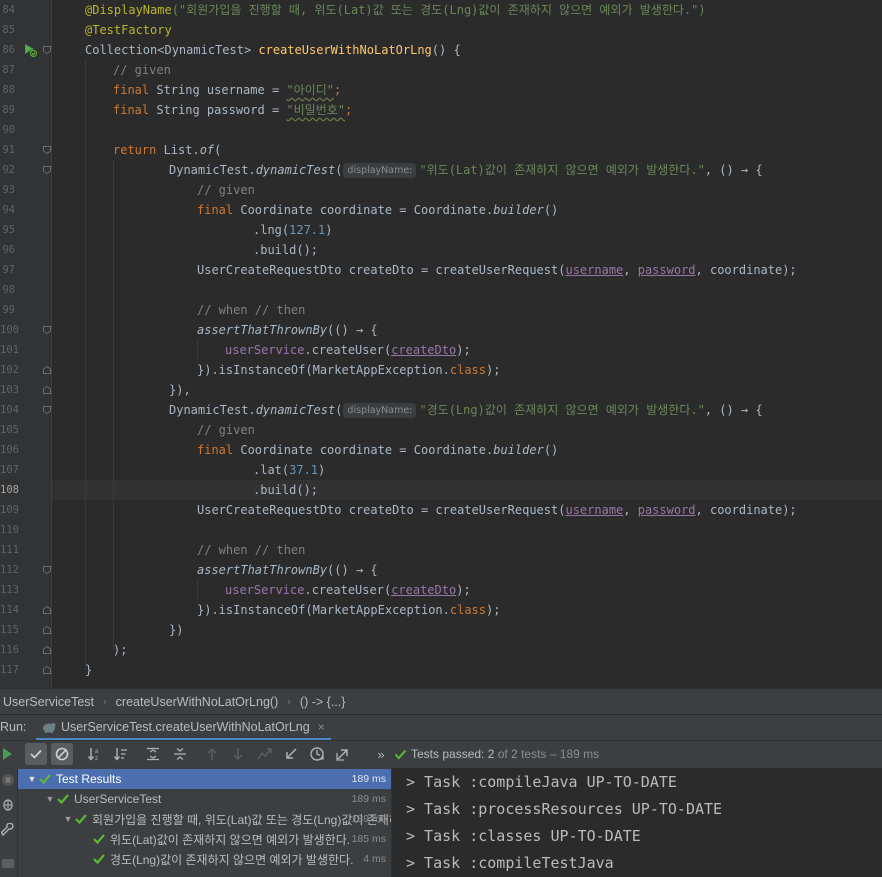 The width and height of the screenshot is (882, 877). Describe the element at coordinates (176, 630) in the screenshot. I see `code-line: })` at that location.